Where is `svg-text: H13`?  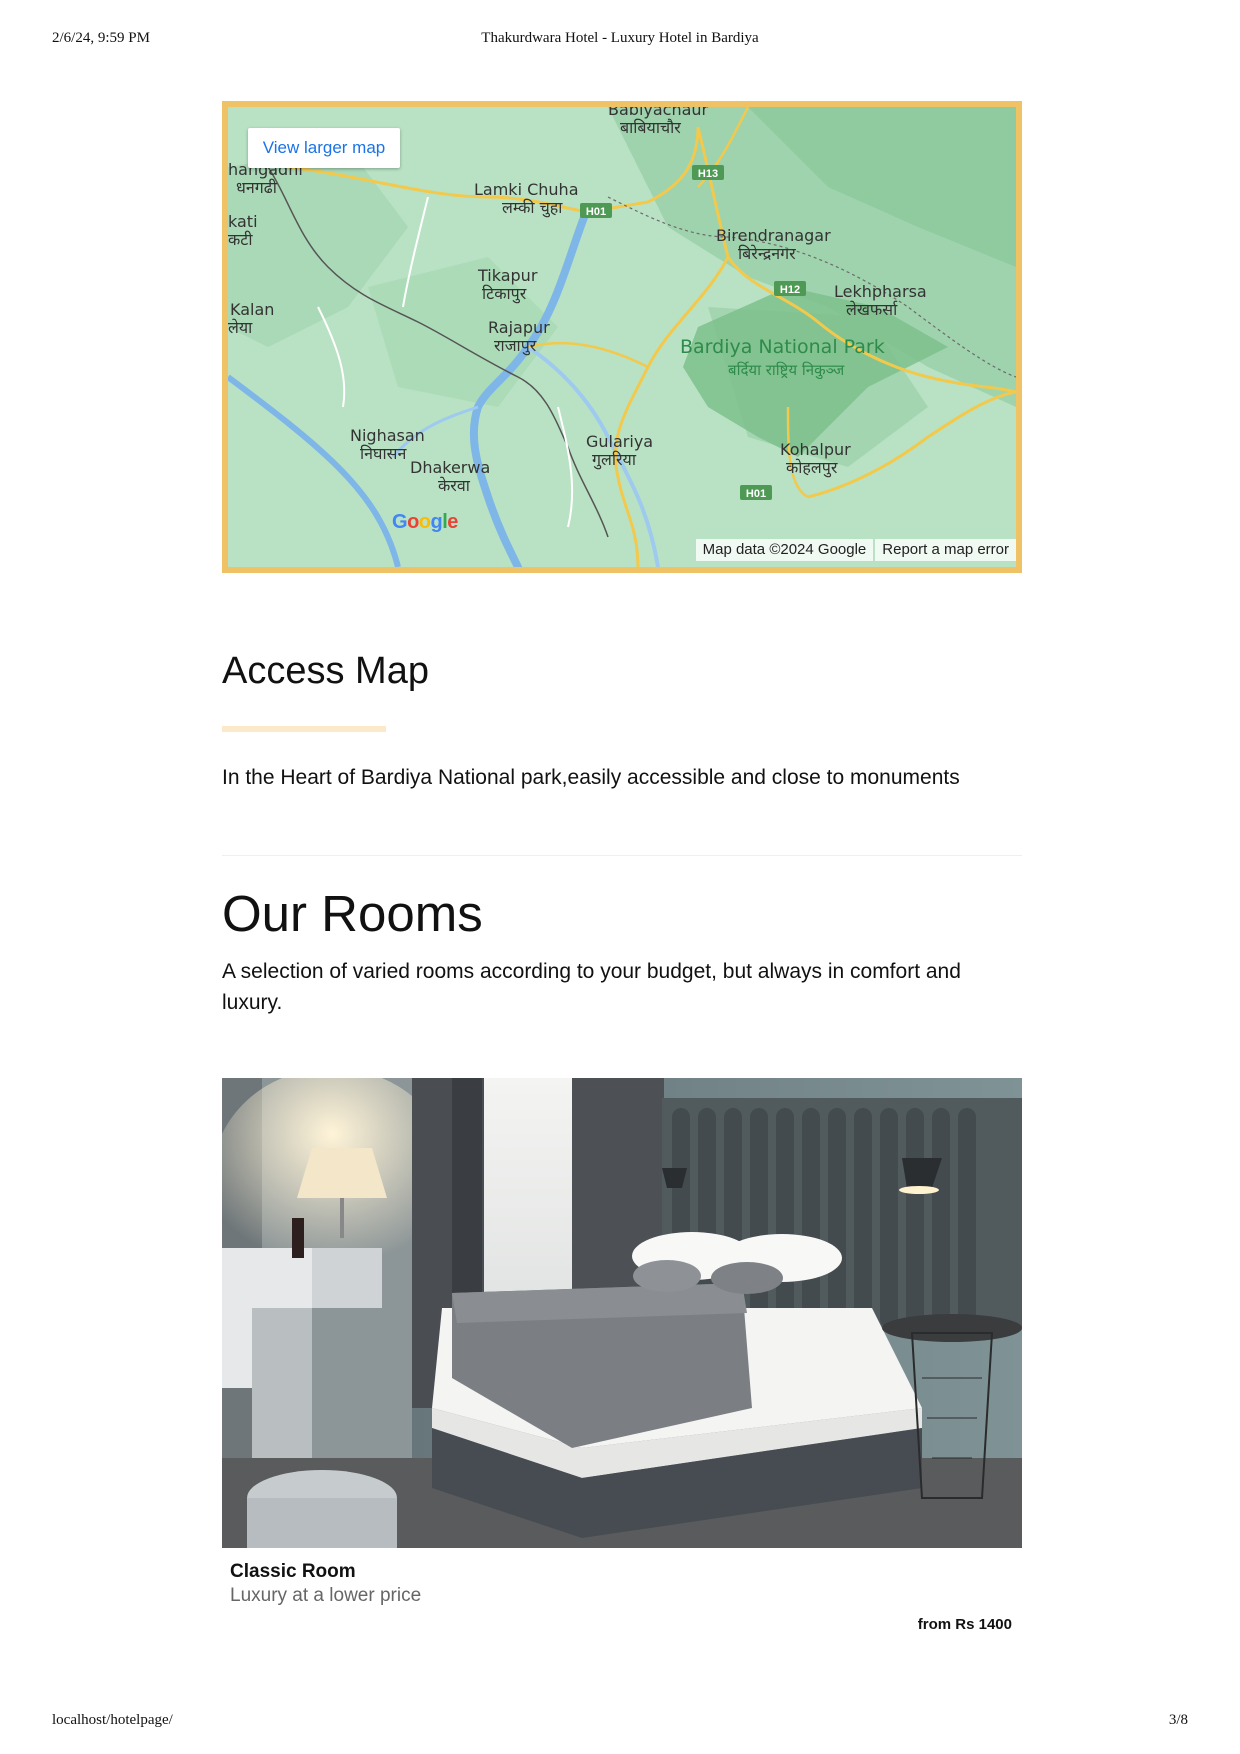
svg-text: H13 is located at coordinates (708, 174).